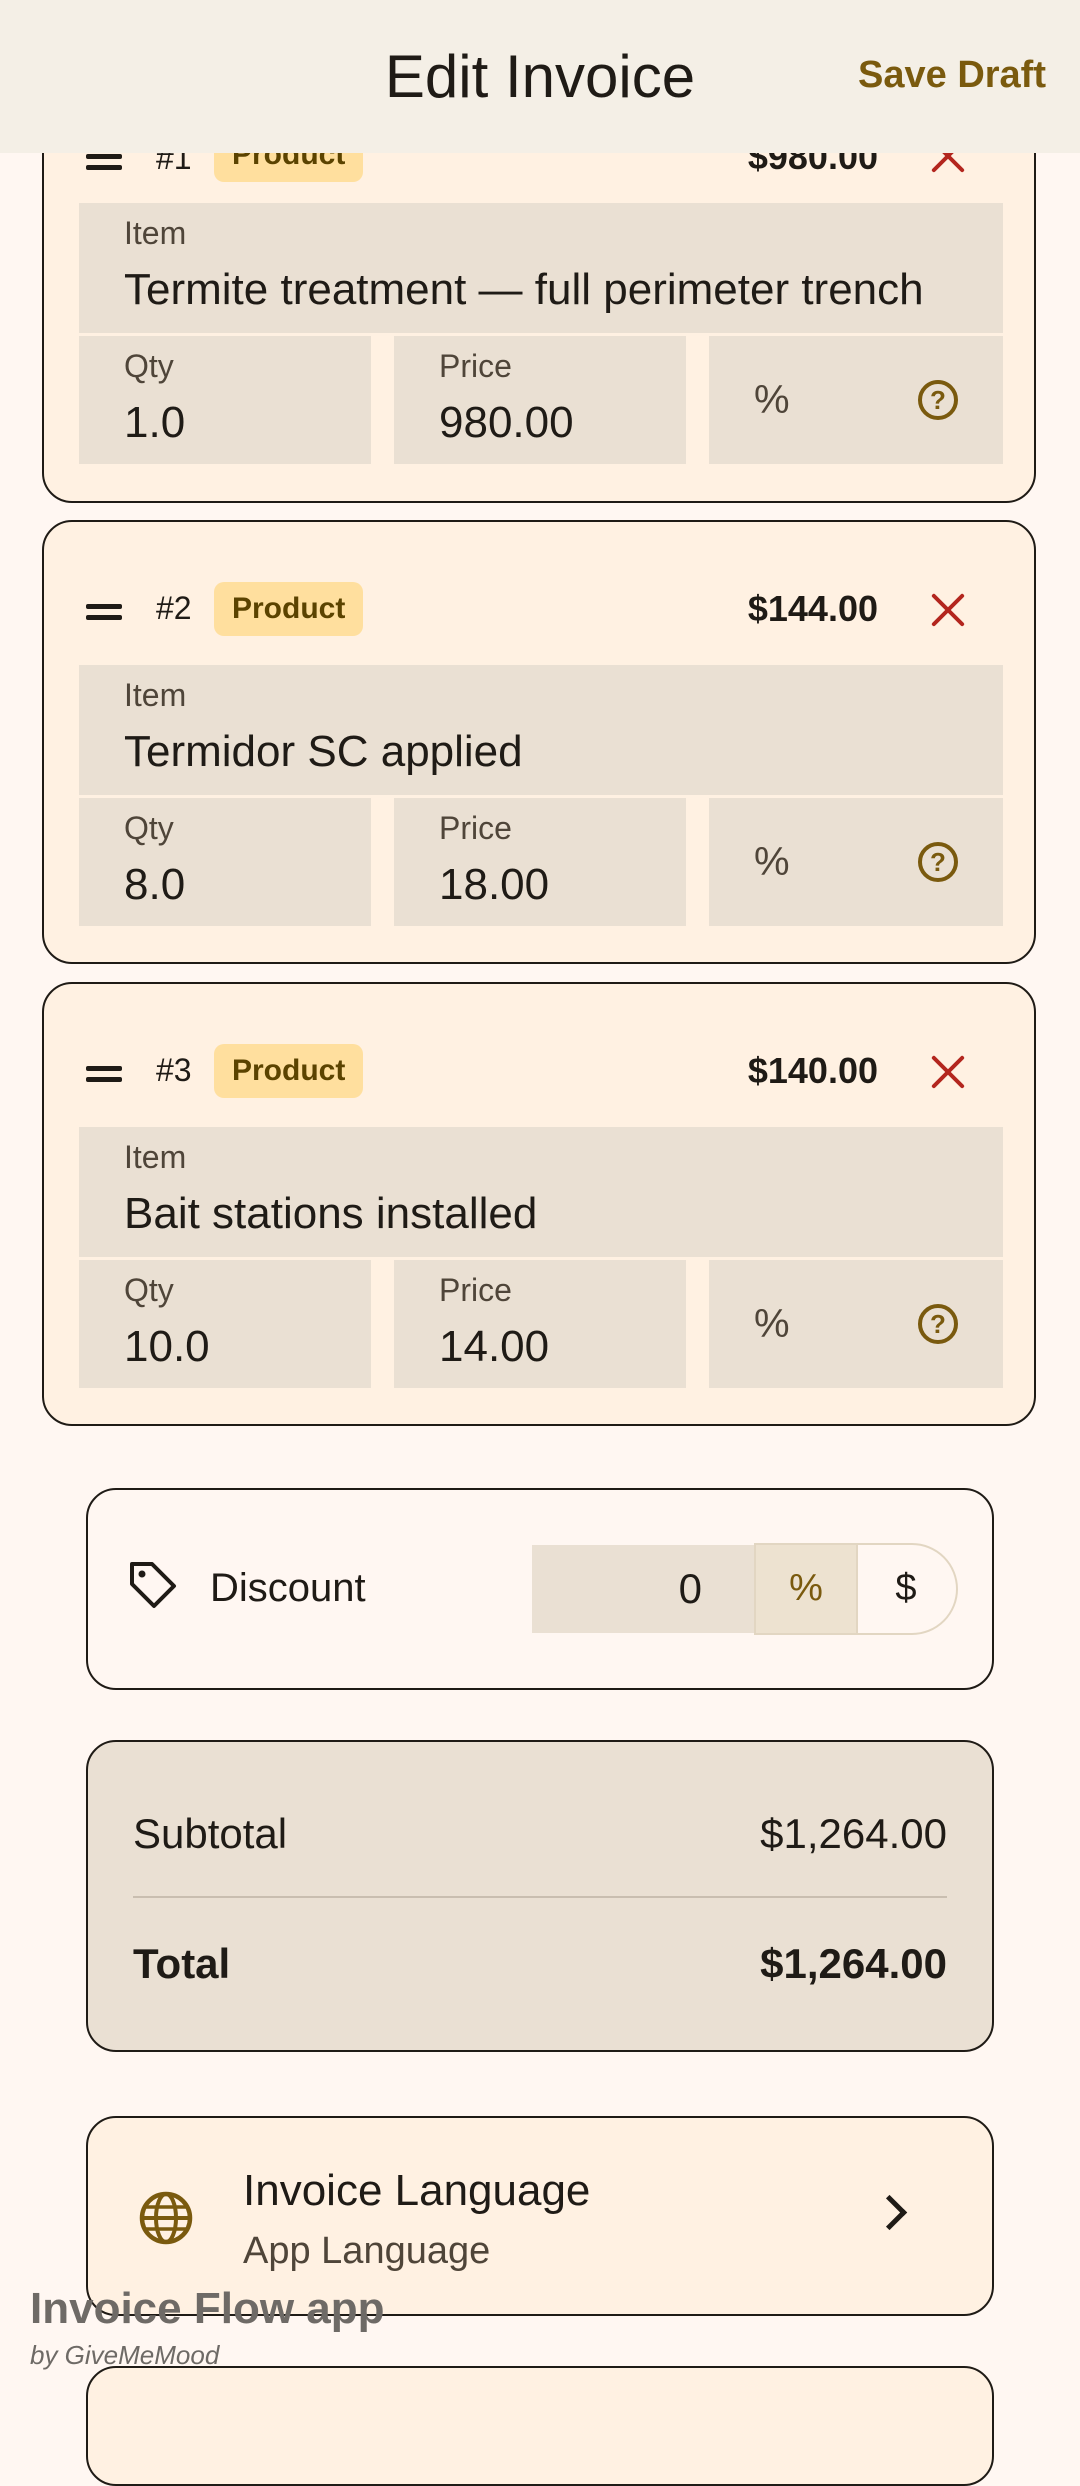  I want to click on save-draft-button: Save Draft, so click(952, 75).